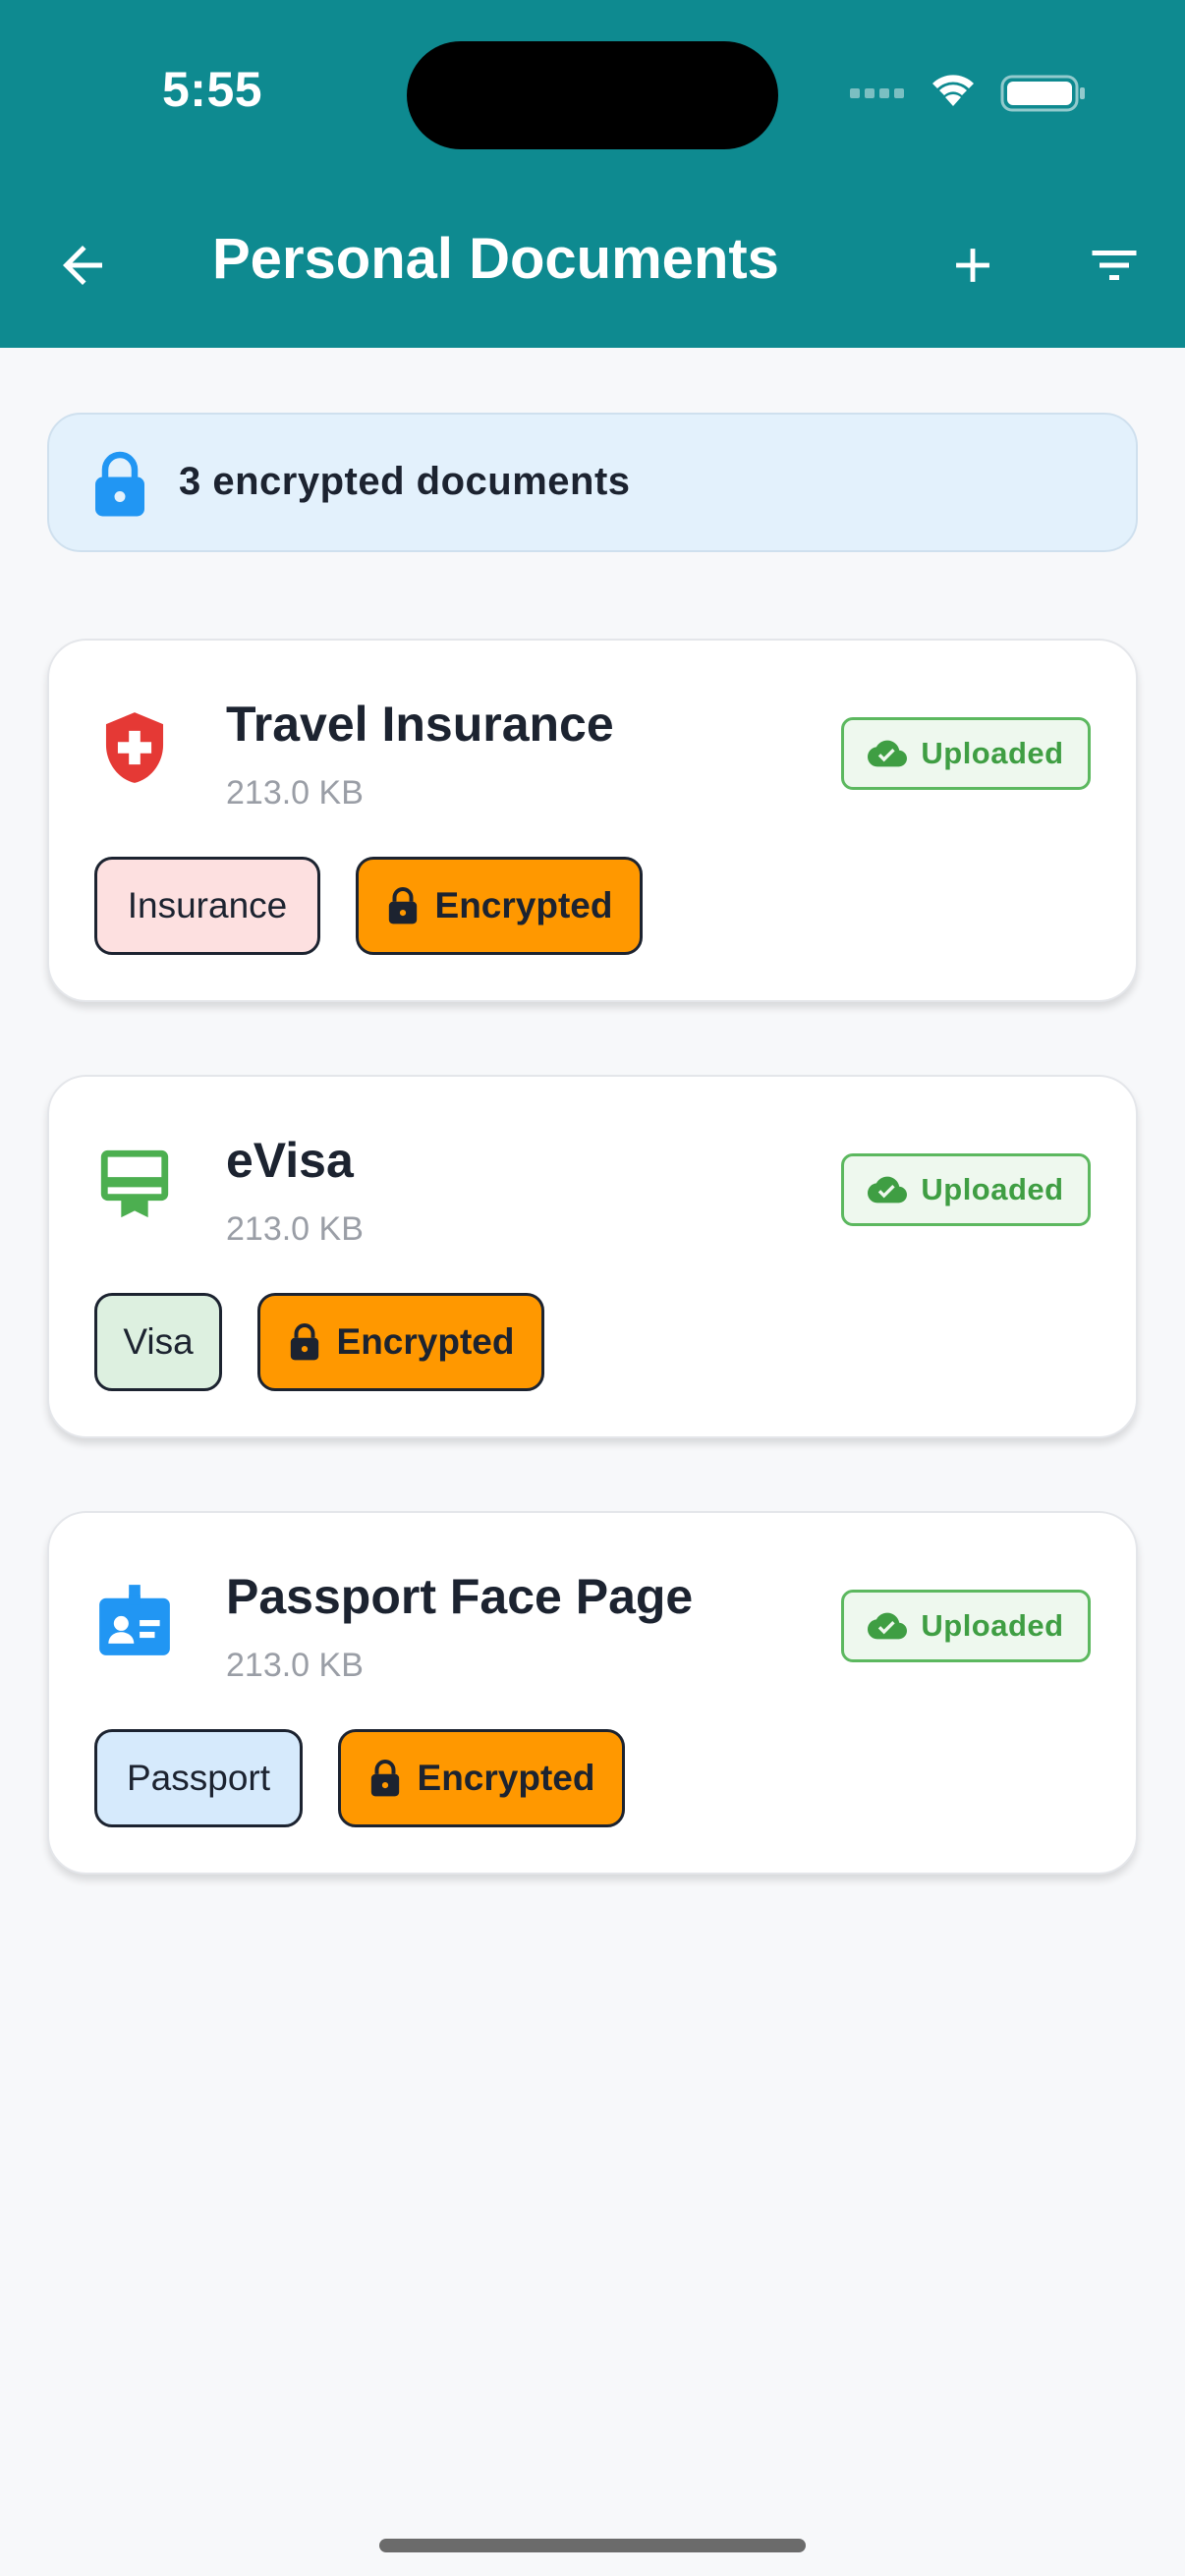  I want to click on card-membership-icon, so click(135, 1183).